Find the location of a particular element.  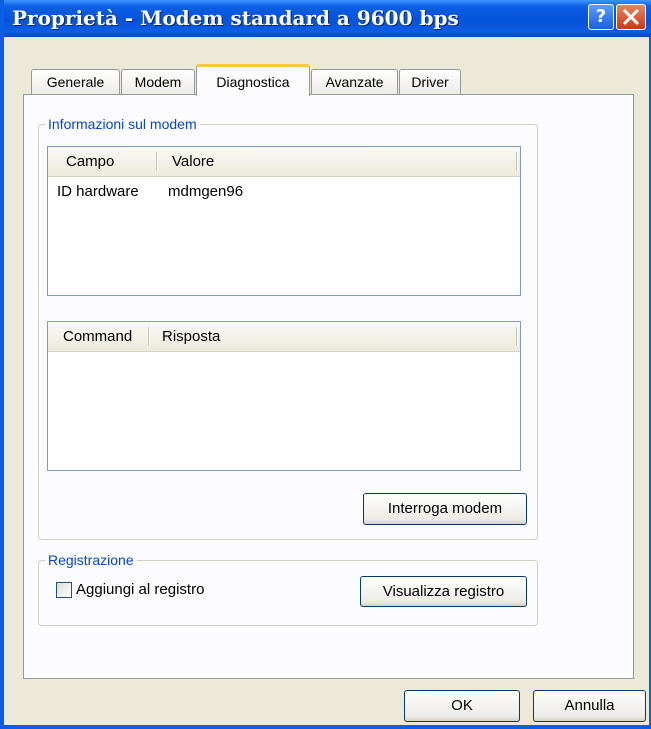

view-log-button: Visualizza registro is located at coordinates (443, 591).